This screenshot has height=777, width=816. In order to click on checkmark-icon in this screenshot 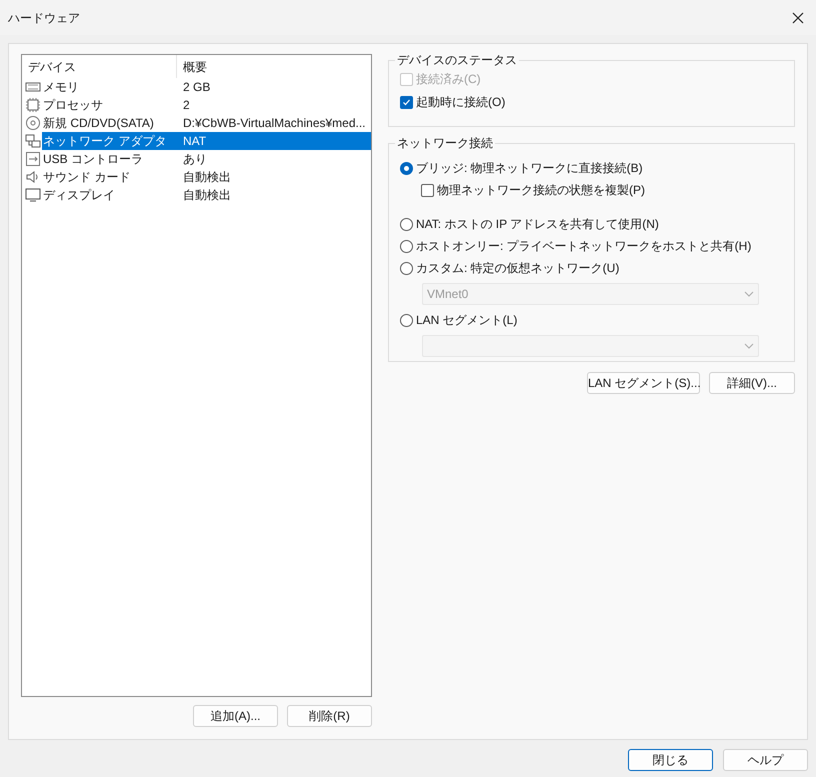, I will do `click(406, 102)`.